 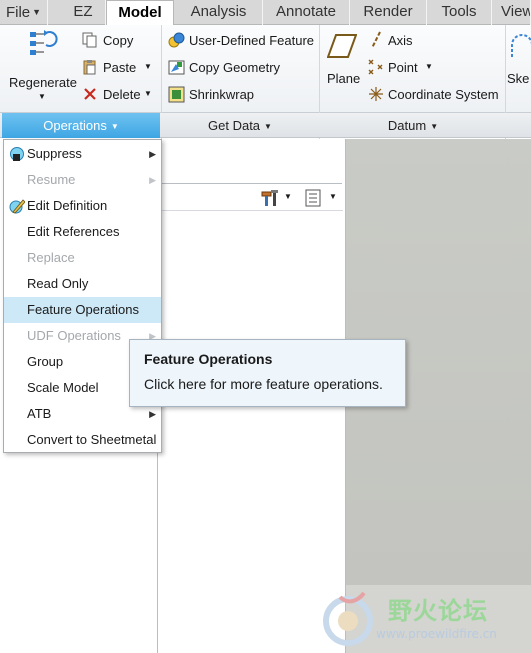 I want to click on plane-label: Plane, so click(x=344, y=78).